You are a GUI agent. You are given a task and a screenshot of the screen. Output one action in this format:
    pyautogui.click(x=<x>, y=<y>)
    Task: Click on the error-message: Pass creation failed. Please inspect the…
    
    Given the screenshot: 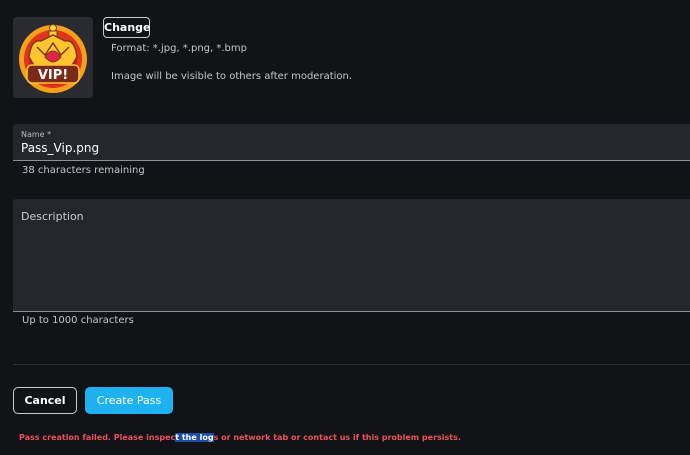 What is the action you would take?
    pyautogui.click(x=240, y=437)
    